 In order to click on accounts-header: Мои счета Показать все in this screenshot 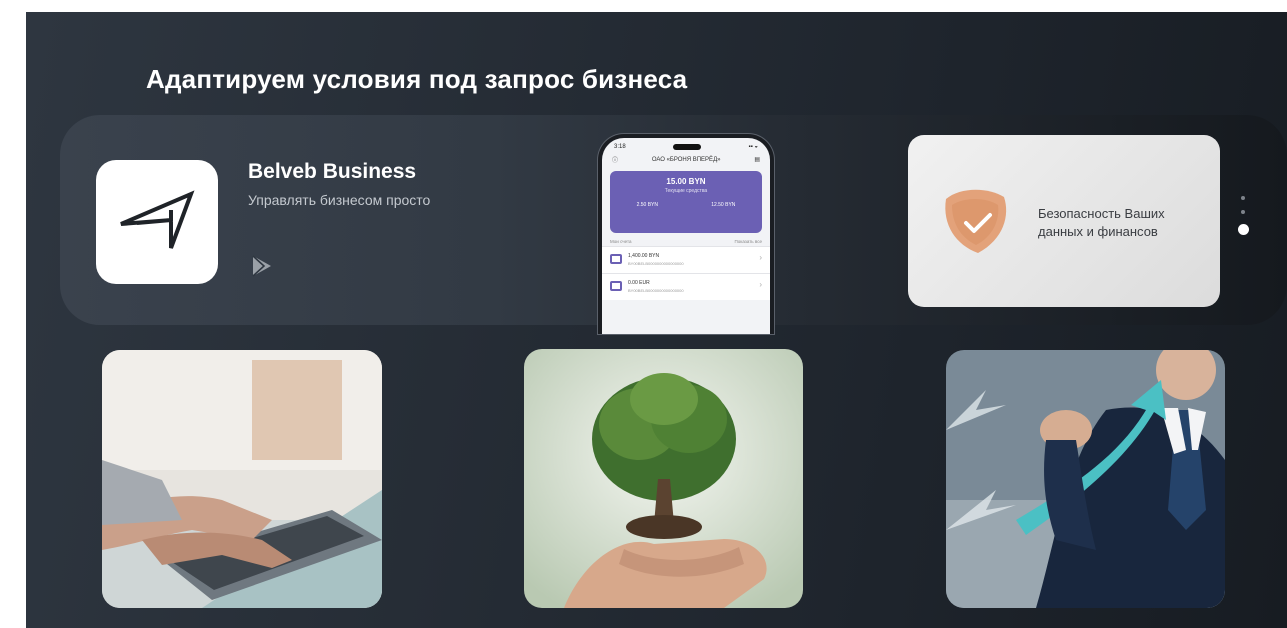, I will do `click(686, 239)`.